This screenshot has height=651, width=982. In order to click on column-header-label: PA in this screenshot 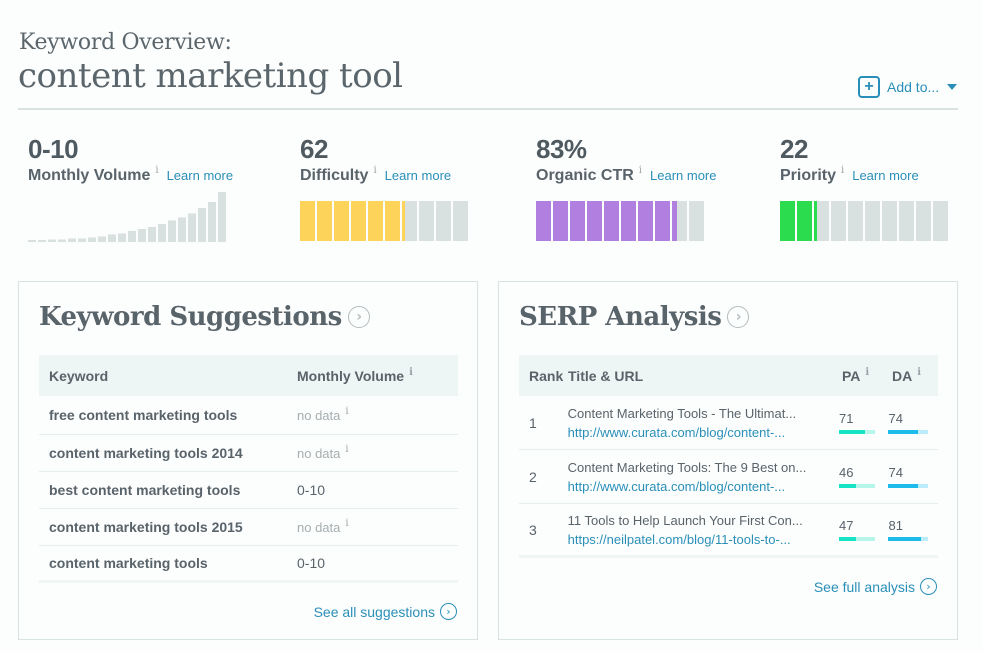, I will do `click(851, 375)`.